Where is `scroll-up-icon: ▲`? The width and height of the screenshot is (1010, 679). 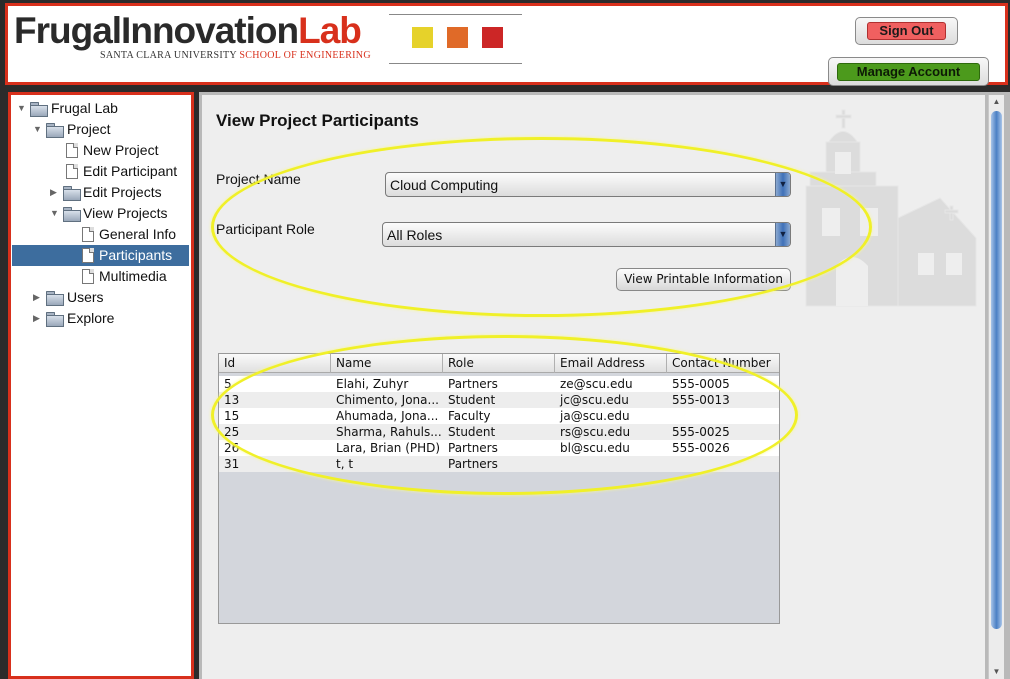
scroll-up-icon: ▲ is located at coordinates (996, 102).